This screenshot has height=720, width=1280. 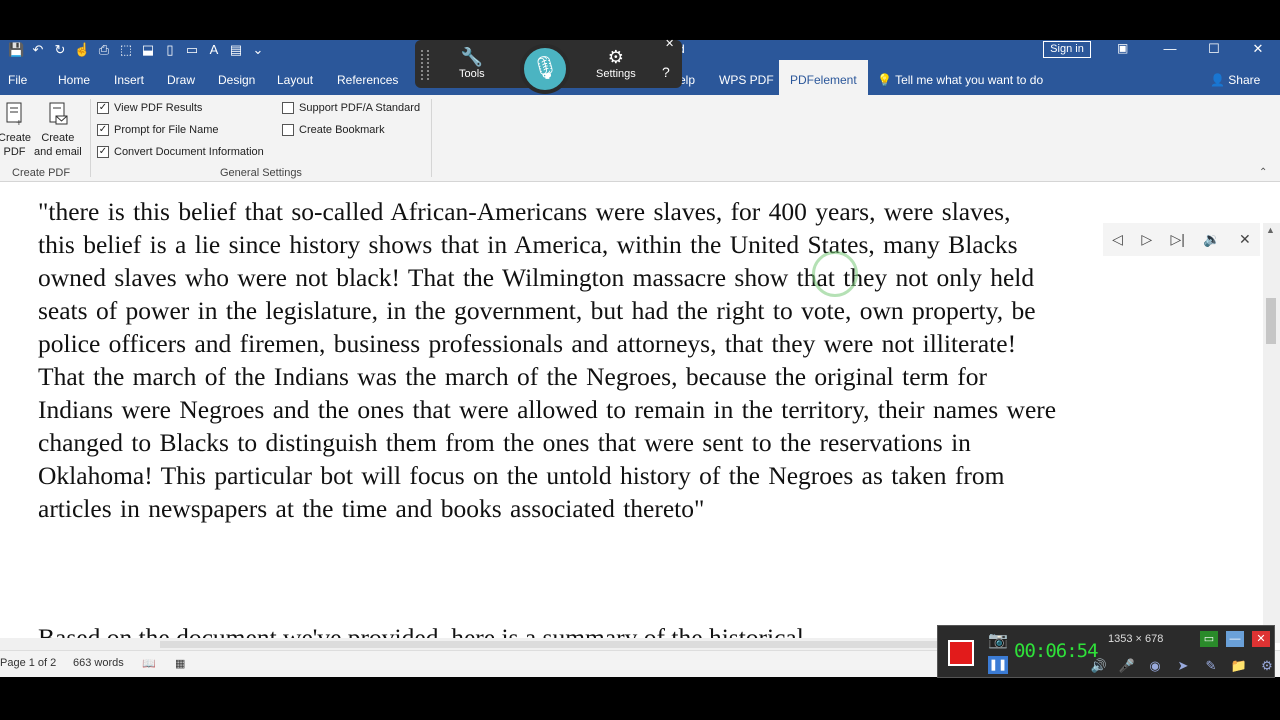 I want to click on drag-handle, so click(x=425, y=65).